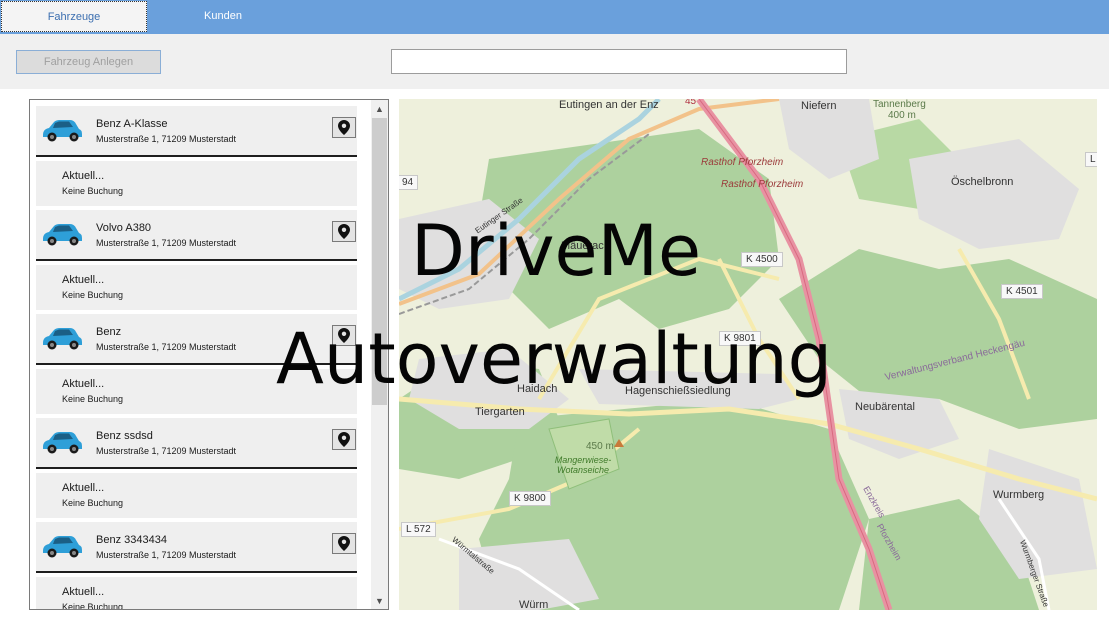  Describe the element at coordinates (819, 106) in the screenshot. I see `map-label-niefern: Niefern` at that location.